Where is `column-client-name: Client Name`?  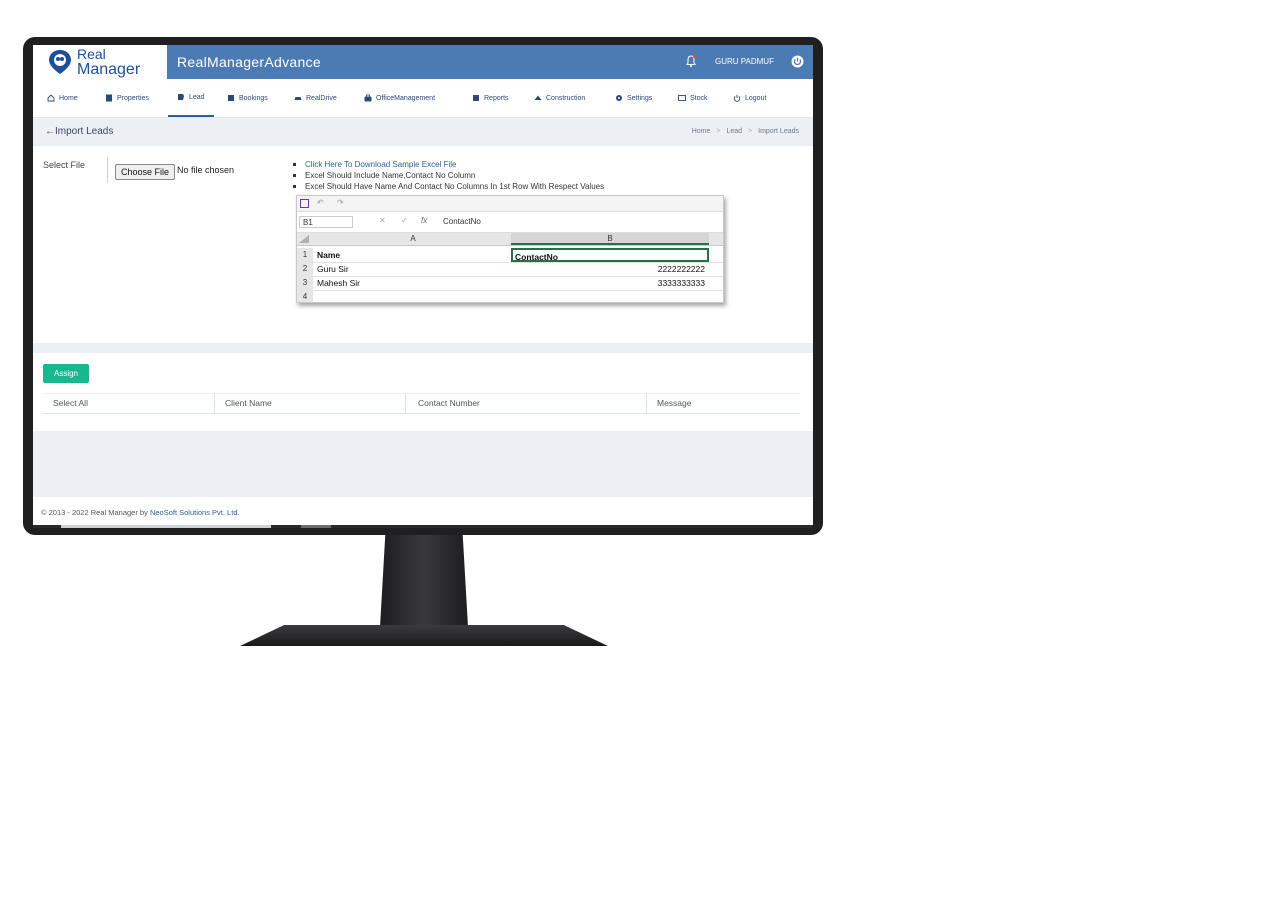 column-client-name: Client Name is located at coordinates (310, 403).